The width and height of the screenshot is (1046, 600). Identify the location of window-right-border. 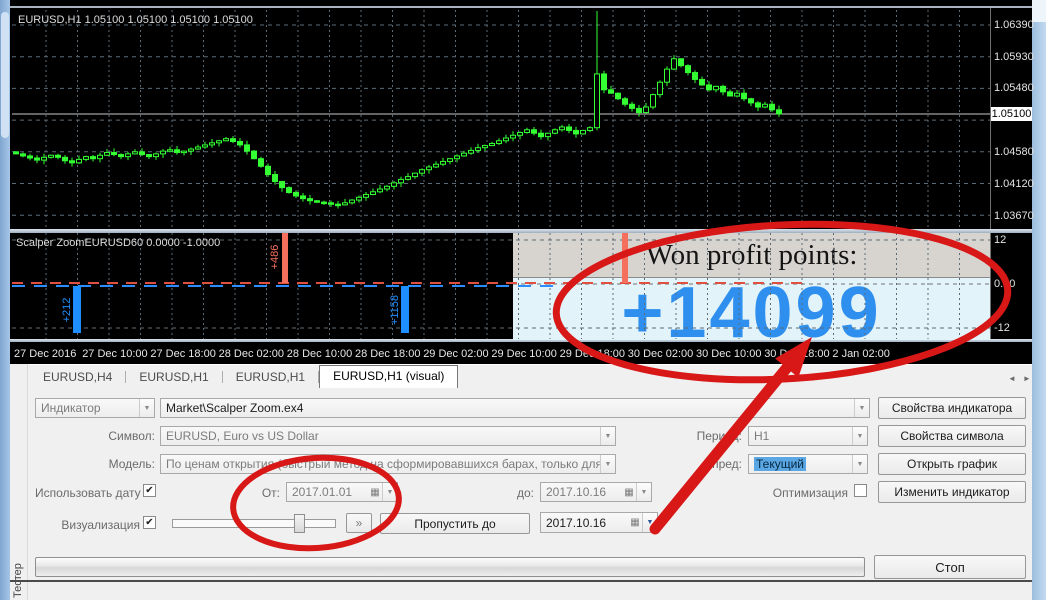
(1039, 300).